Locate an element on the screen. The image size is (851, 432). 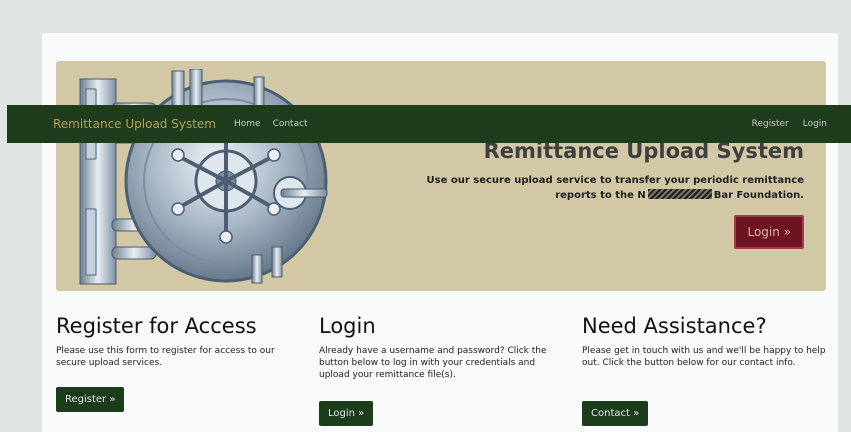
vault-door-icon is located at coordinates (203, 177).